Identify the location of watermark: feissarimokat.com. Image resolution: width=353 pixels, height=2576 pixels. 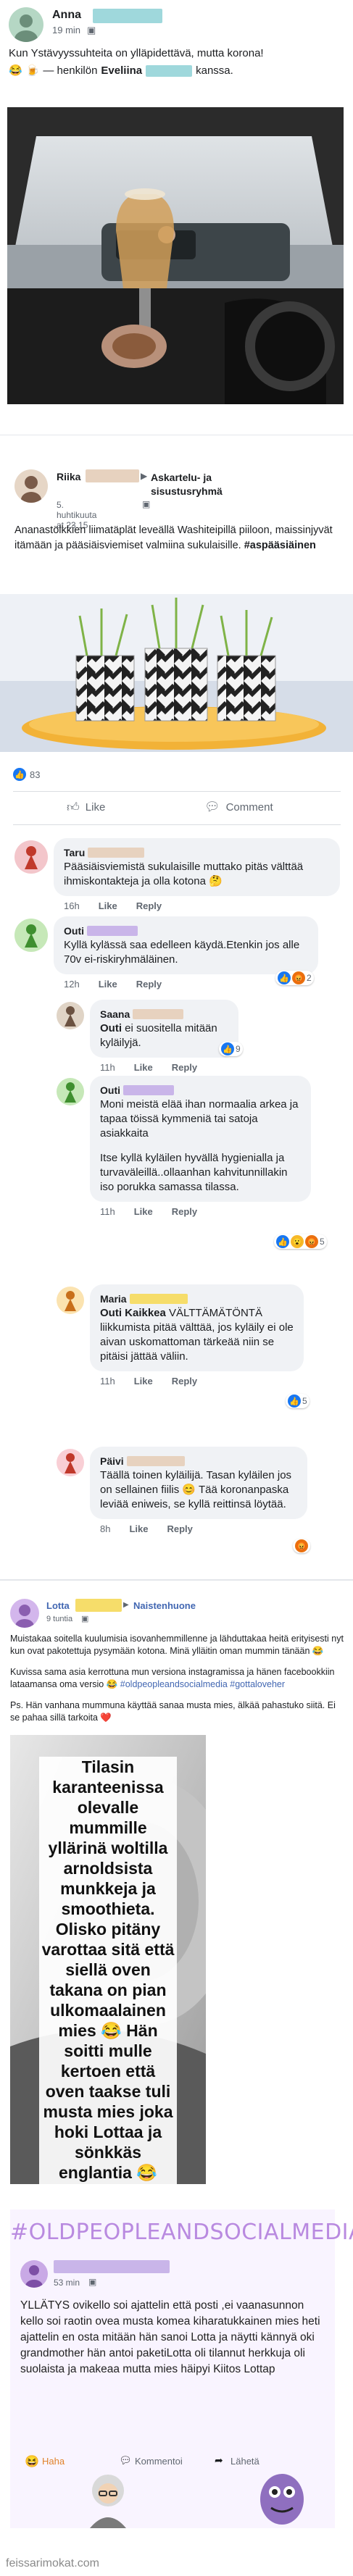
(52, 2563).